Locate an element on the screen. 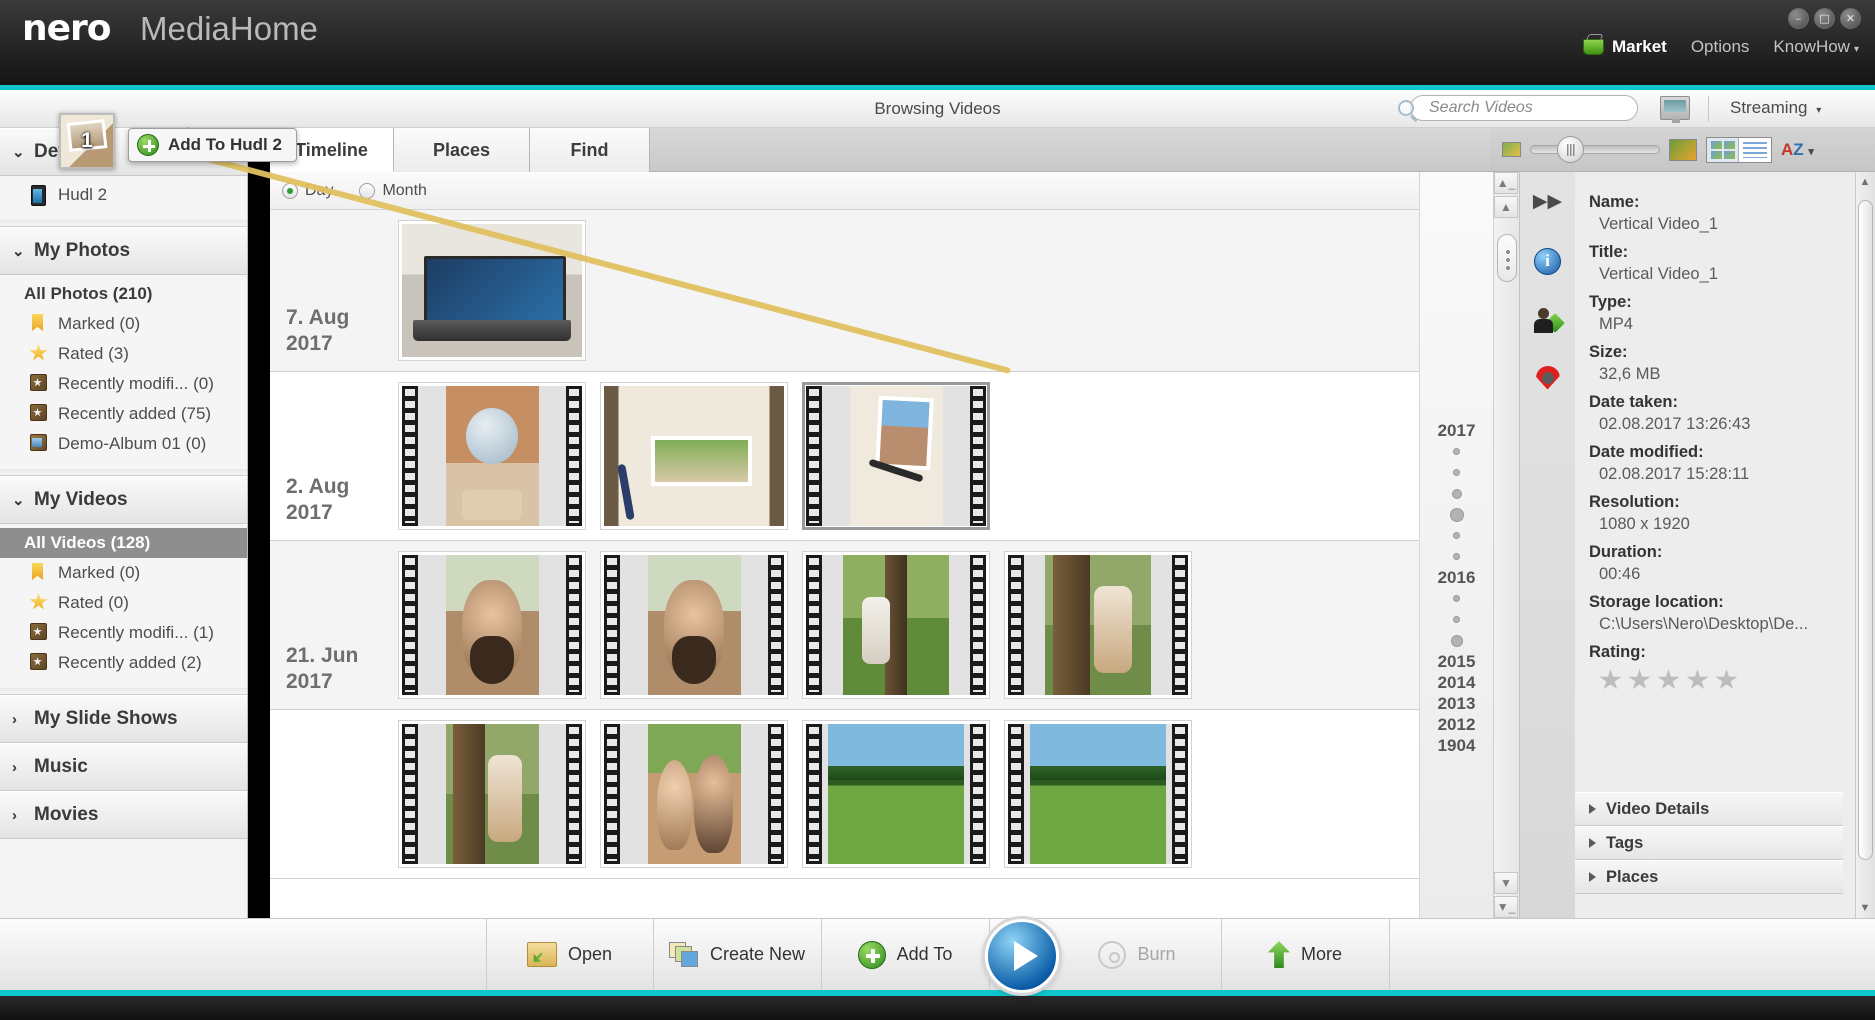 This screenshot has height=1020, width=1875. sort-button: AZ ▾ is located at coordinates (1797, 150).